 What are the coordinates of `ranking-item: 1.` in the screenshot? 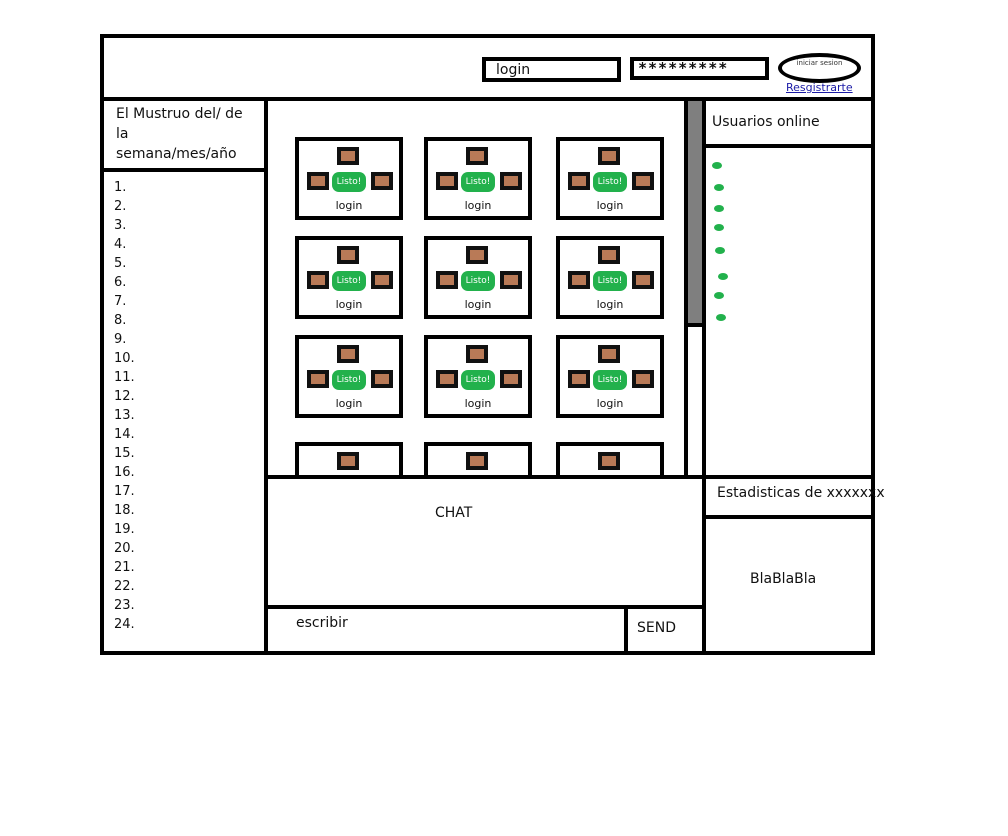 It's located at (120, 187).